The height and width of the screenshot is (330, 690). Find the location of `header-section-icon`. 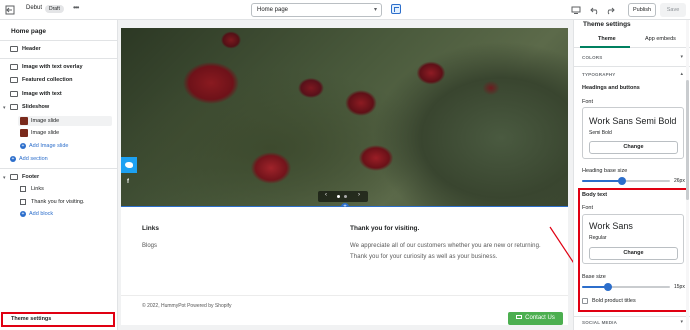

header-section-icon is located at coordinates (14, 49).